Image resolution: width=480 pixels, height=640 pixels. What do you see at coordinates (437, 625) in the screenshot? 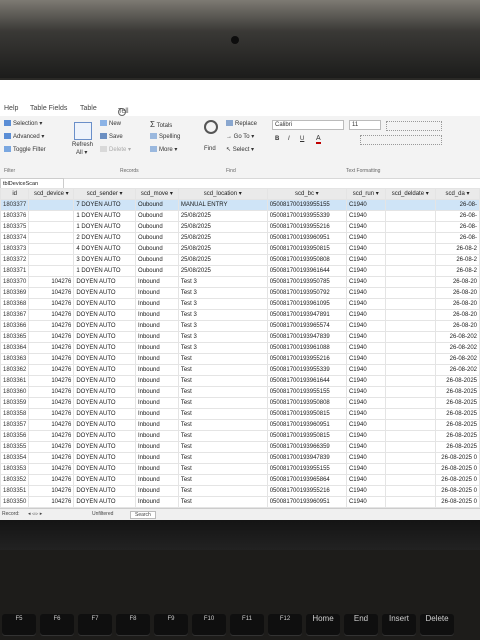
I see `key-delete: Delete` at bounding box center [437, 625].